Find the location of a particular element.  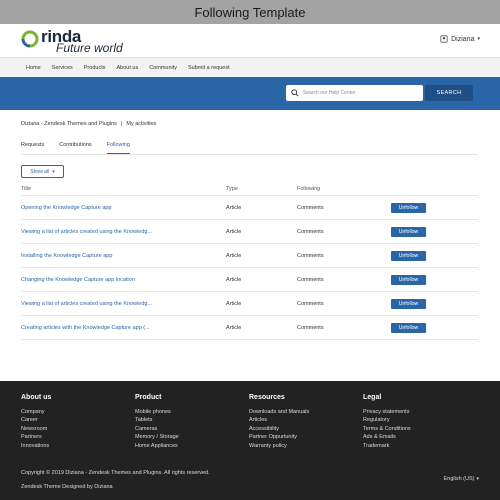

footer-heading: Resources is located at coordinates (267, 397).